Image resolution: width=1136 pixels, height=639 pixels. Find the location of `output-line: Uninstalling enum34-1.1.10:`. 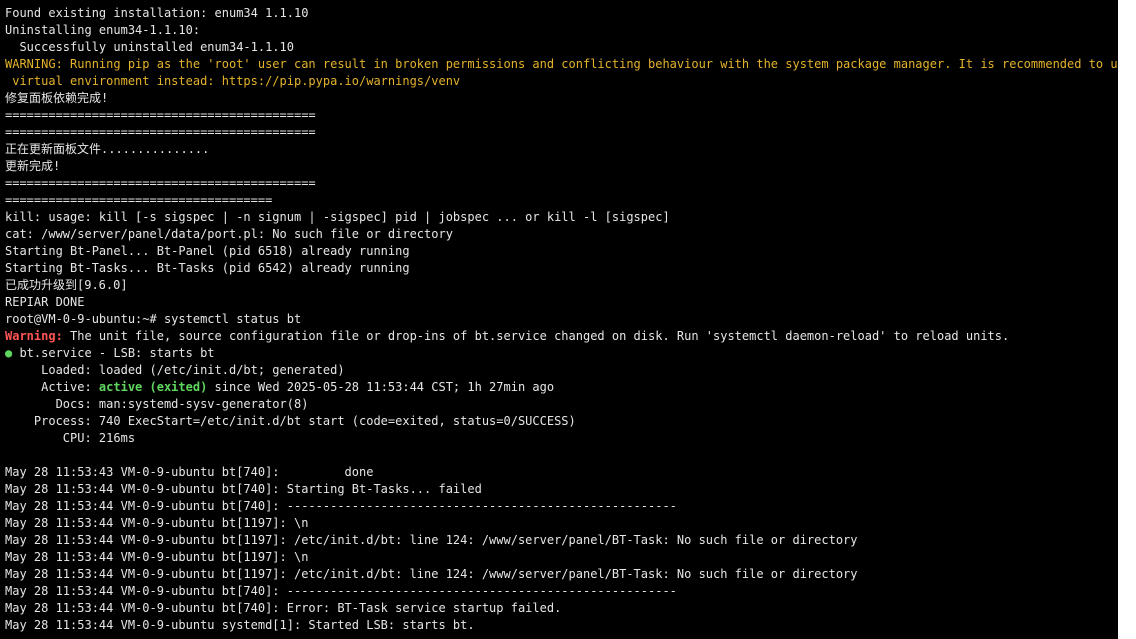

output-line: Uninstalling enum34-1.1.10: is located at coordinates (103, 30).